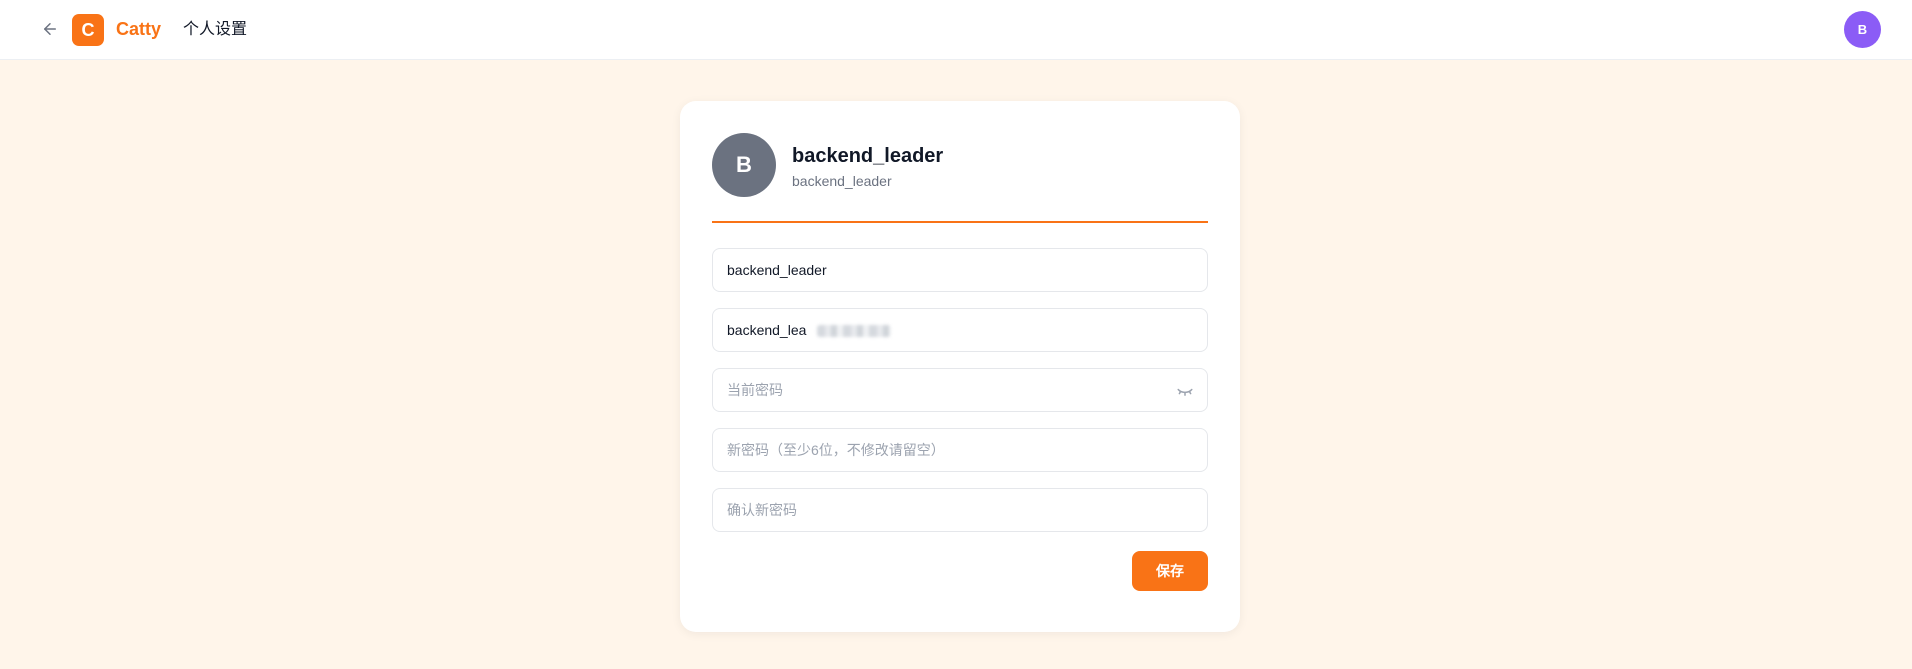 The height and width of the screenshot is (669, 1912). I want to click on accent-divider, so click(960, 222).